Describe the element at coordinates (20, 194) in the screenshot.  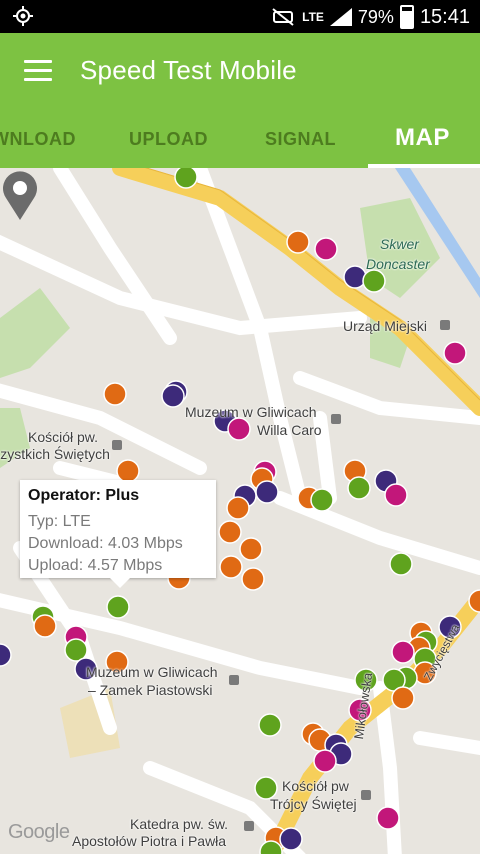
I see `location-pin-icon` at that location.